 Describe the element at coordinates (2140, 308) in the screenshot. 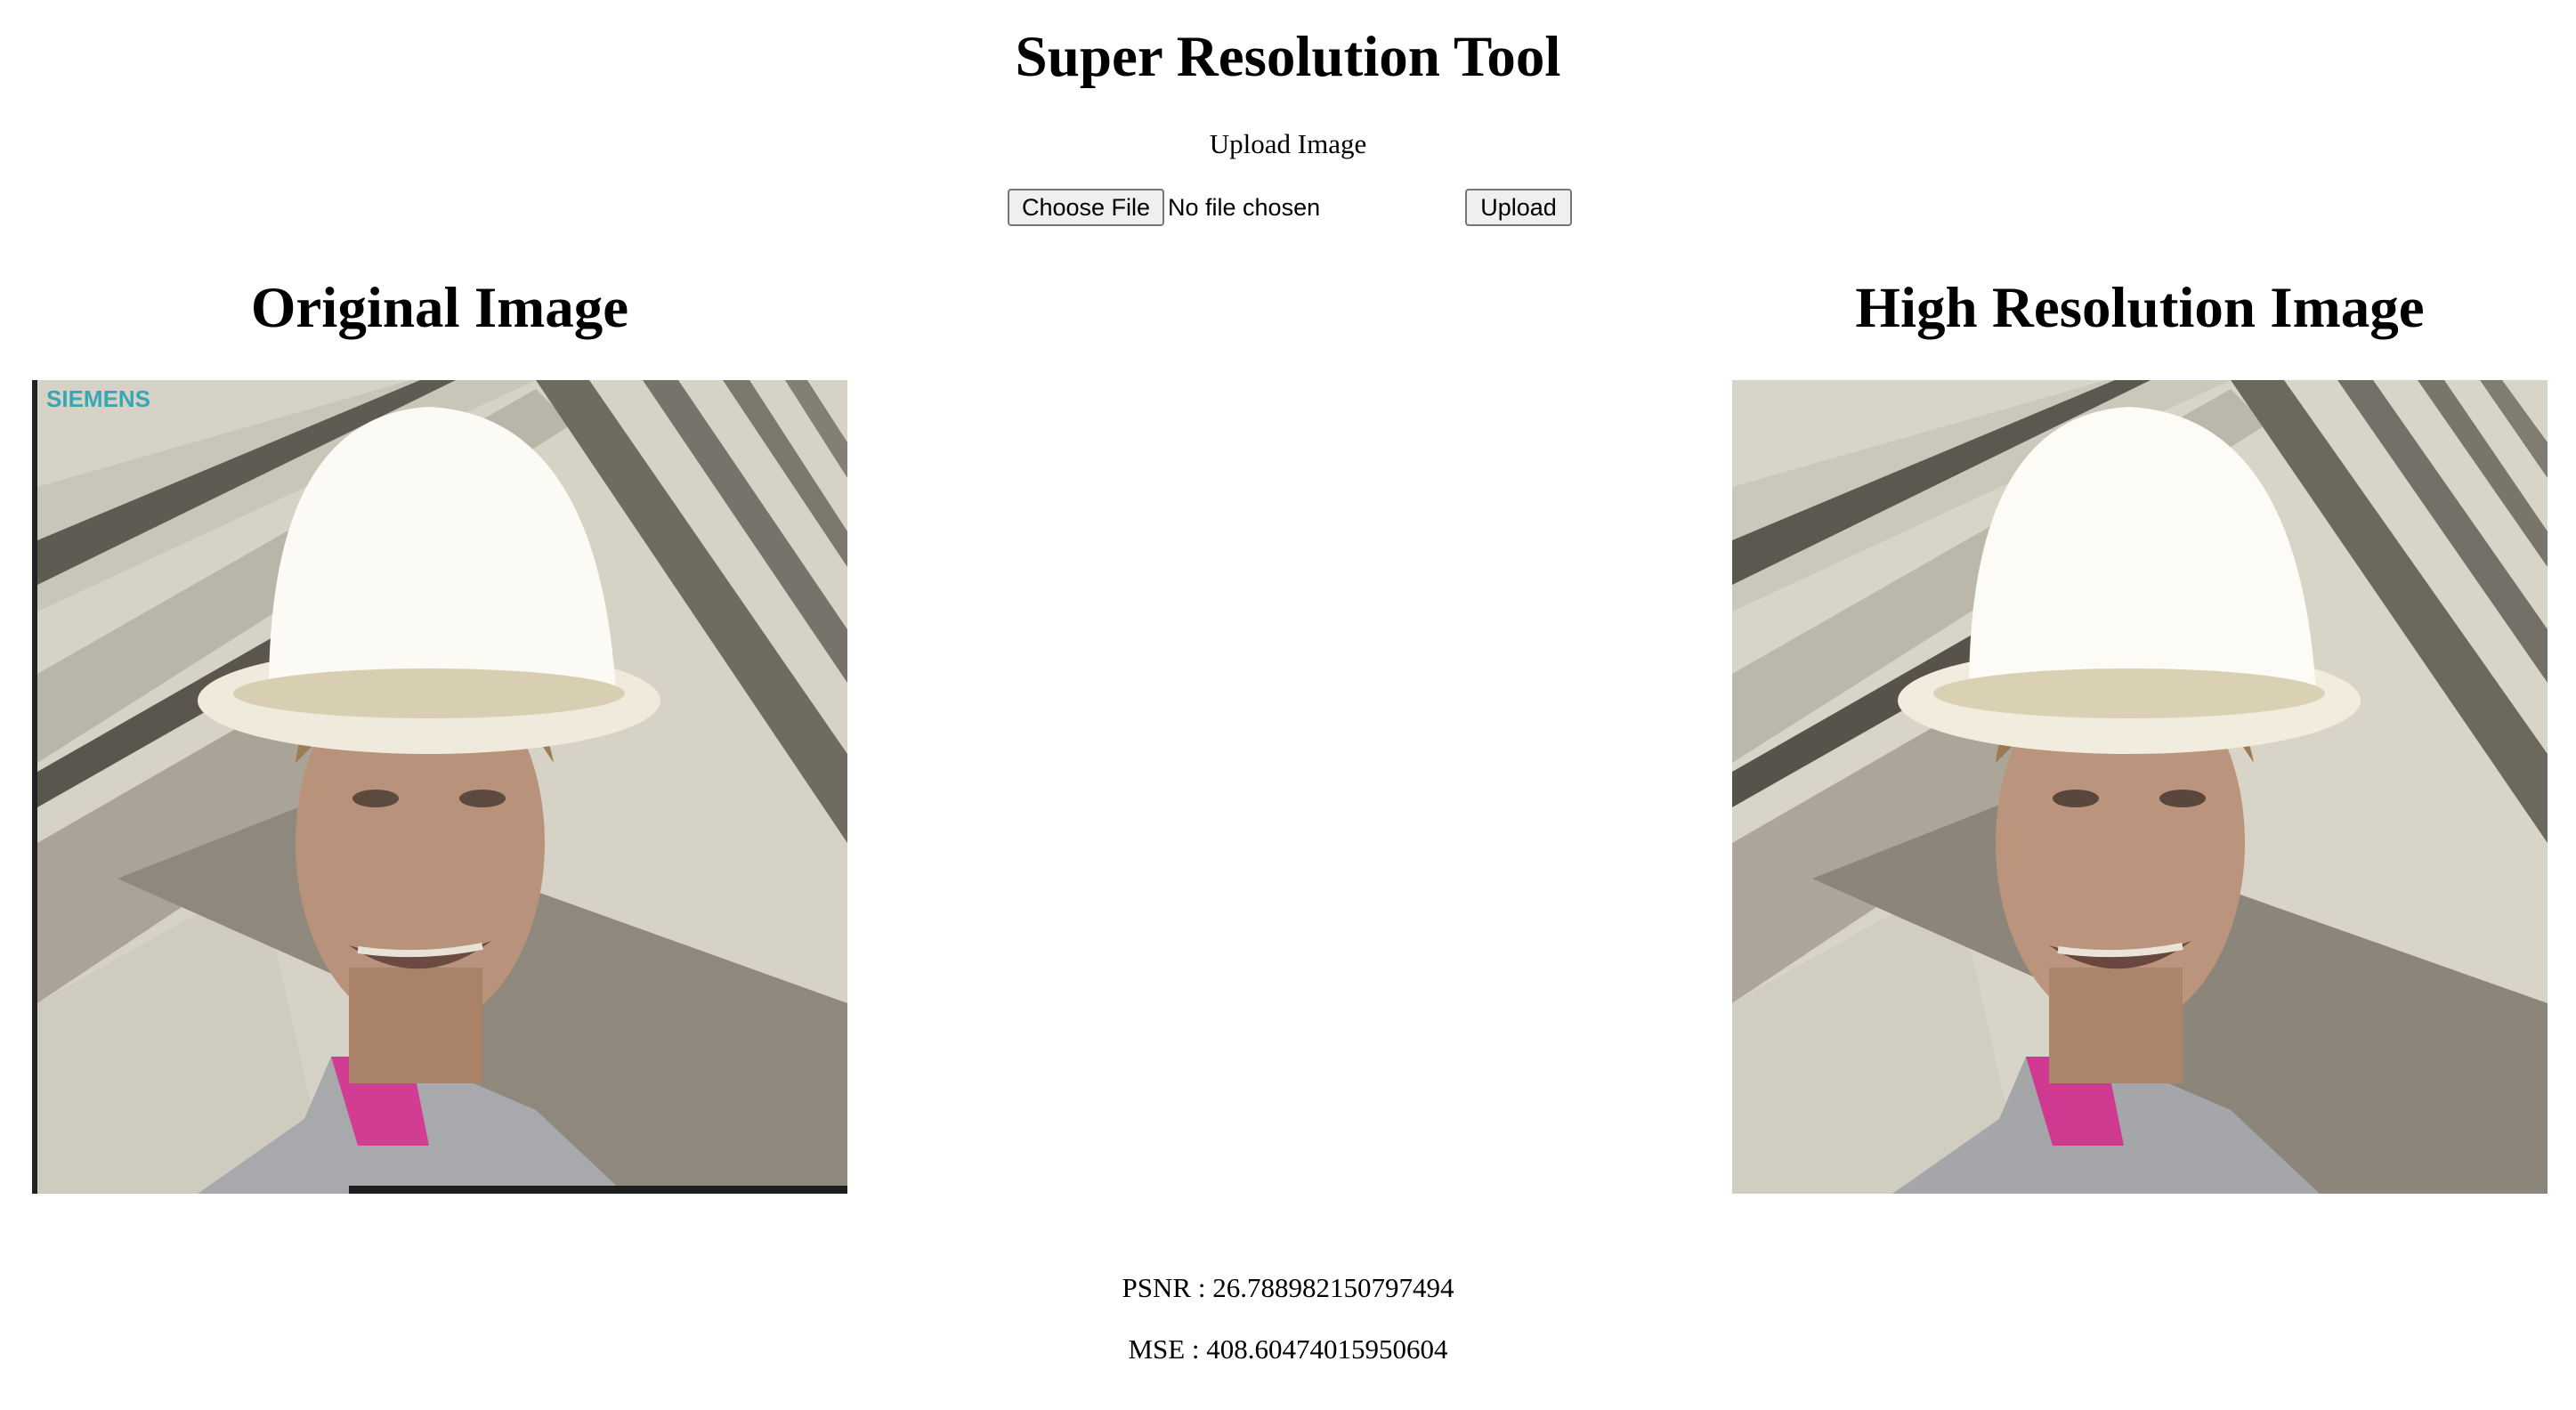

I see `high-resolution-image-heading: High Resolution Image` at that location.